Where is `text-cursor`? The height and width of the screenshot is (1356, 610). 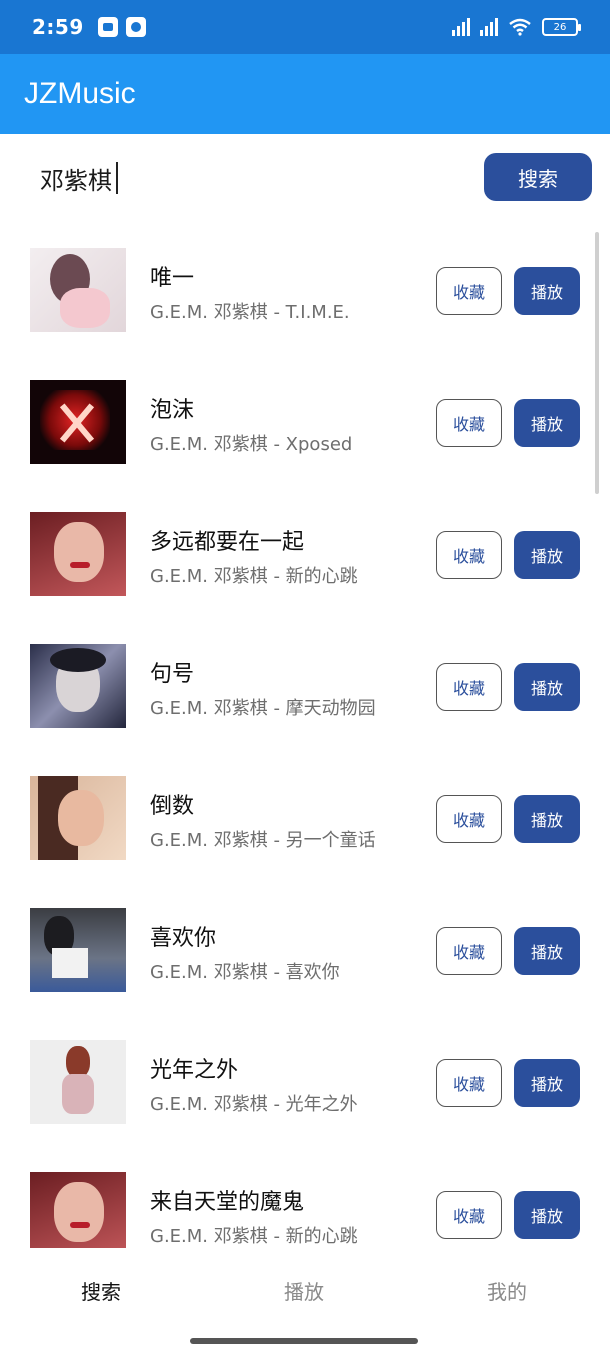 text-cursor is located at coordinates (117, 178).